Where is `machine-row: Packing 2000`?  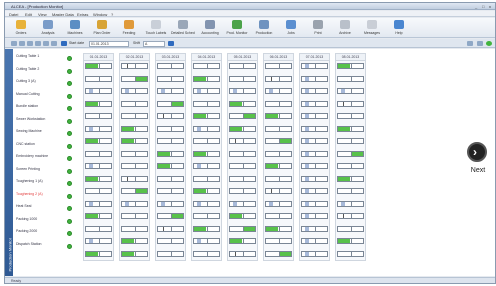
machine-row: Packing 2000 is located at coordinates (46, 233).